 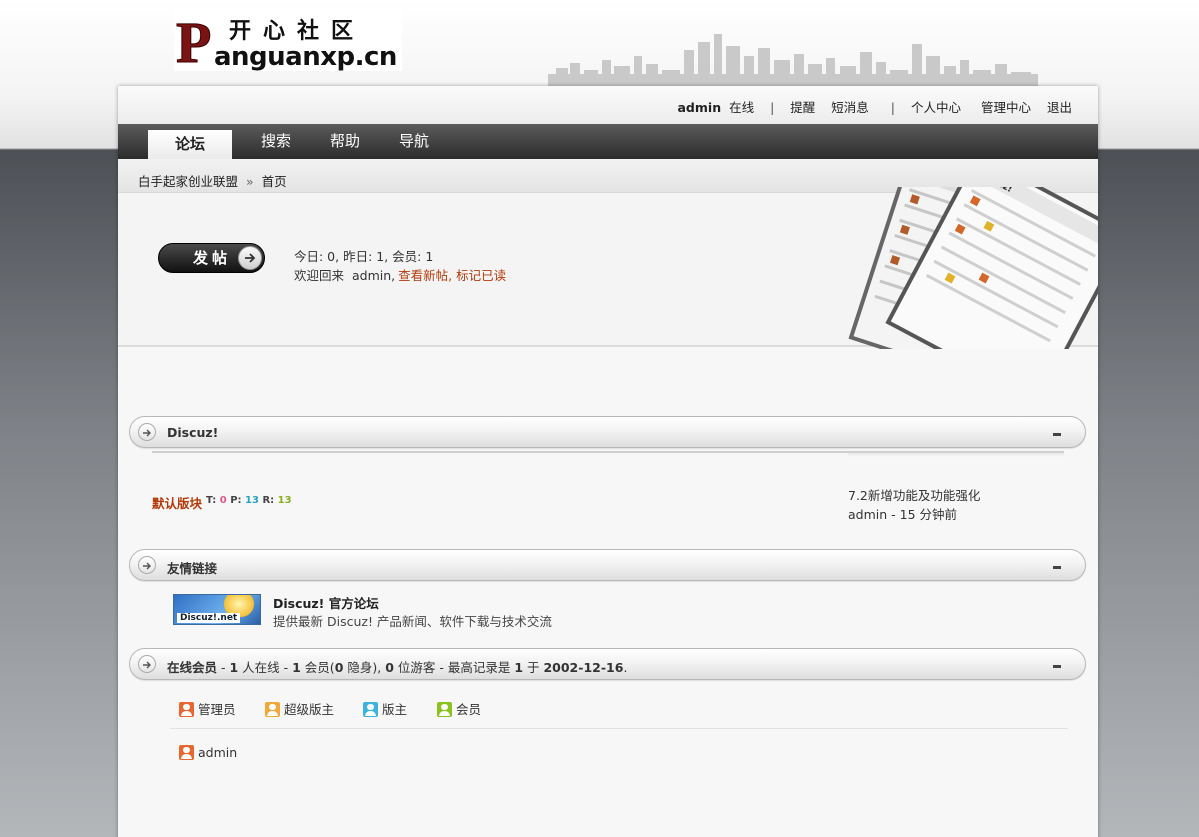 What do you see at coordinates (700, 107) in the screenshot?
I see `username-link: admin` at bounding box center [700, 107].